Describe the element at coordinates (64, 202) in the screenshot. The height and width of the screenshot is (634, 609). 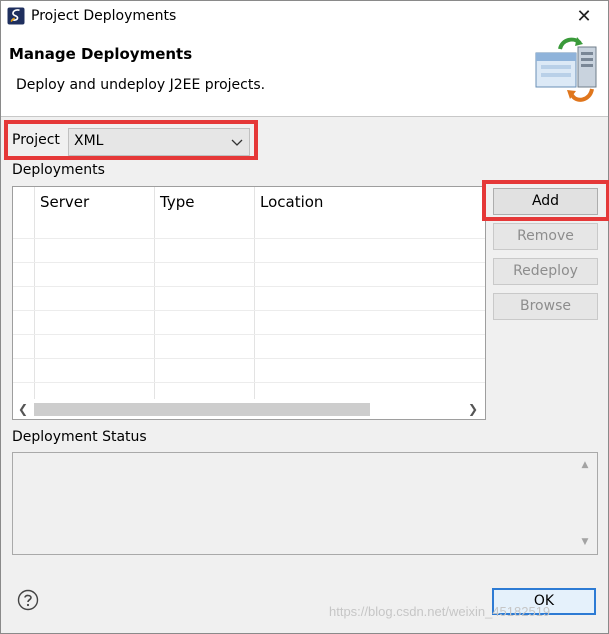
I see `column-header-server: Server` at that location.